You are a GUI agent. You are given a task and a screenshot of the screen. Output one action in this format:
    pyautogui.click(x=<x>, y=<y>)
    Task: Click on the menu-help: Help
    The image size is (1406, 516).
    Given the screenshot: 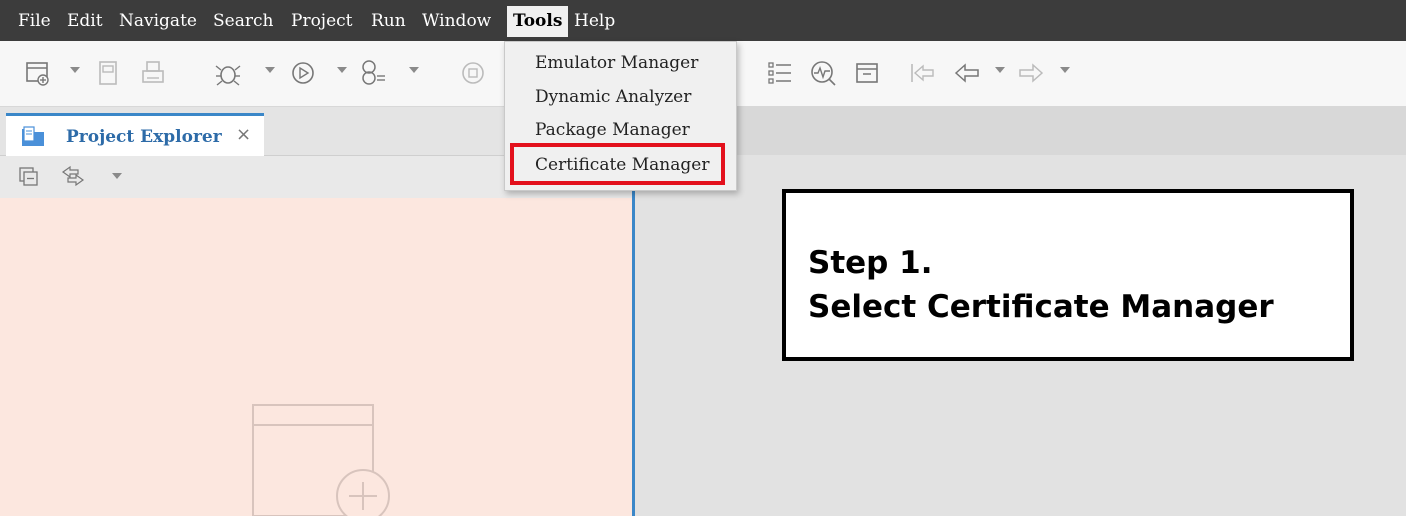 What is the action you would take?
    pyautogui.click(x=594, y=21)
    